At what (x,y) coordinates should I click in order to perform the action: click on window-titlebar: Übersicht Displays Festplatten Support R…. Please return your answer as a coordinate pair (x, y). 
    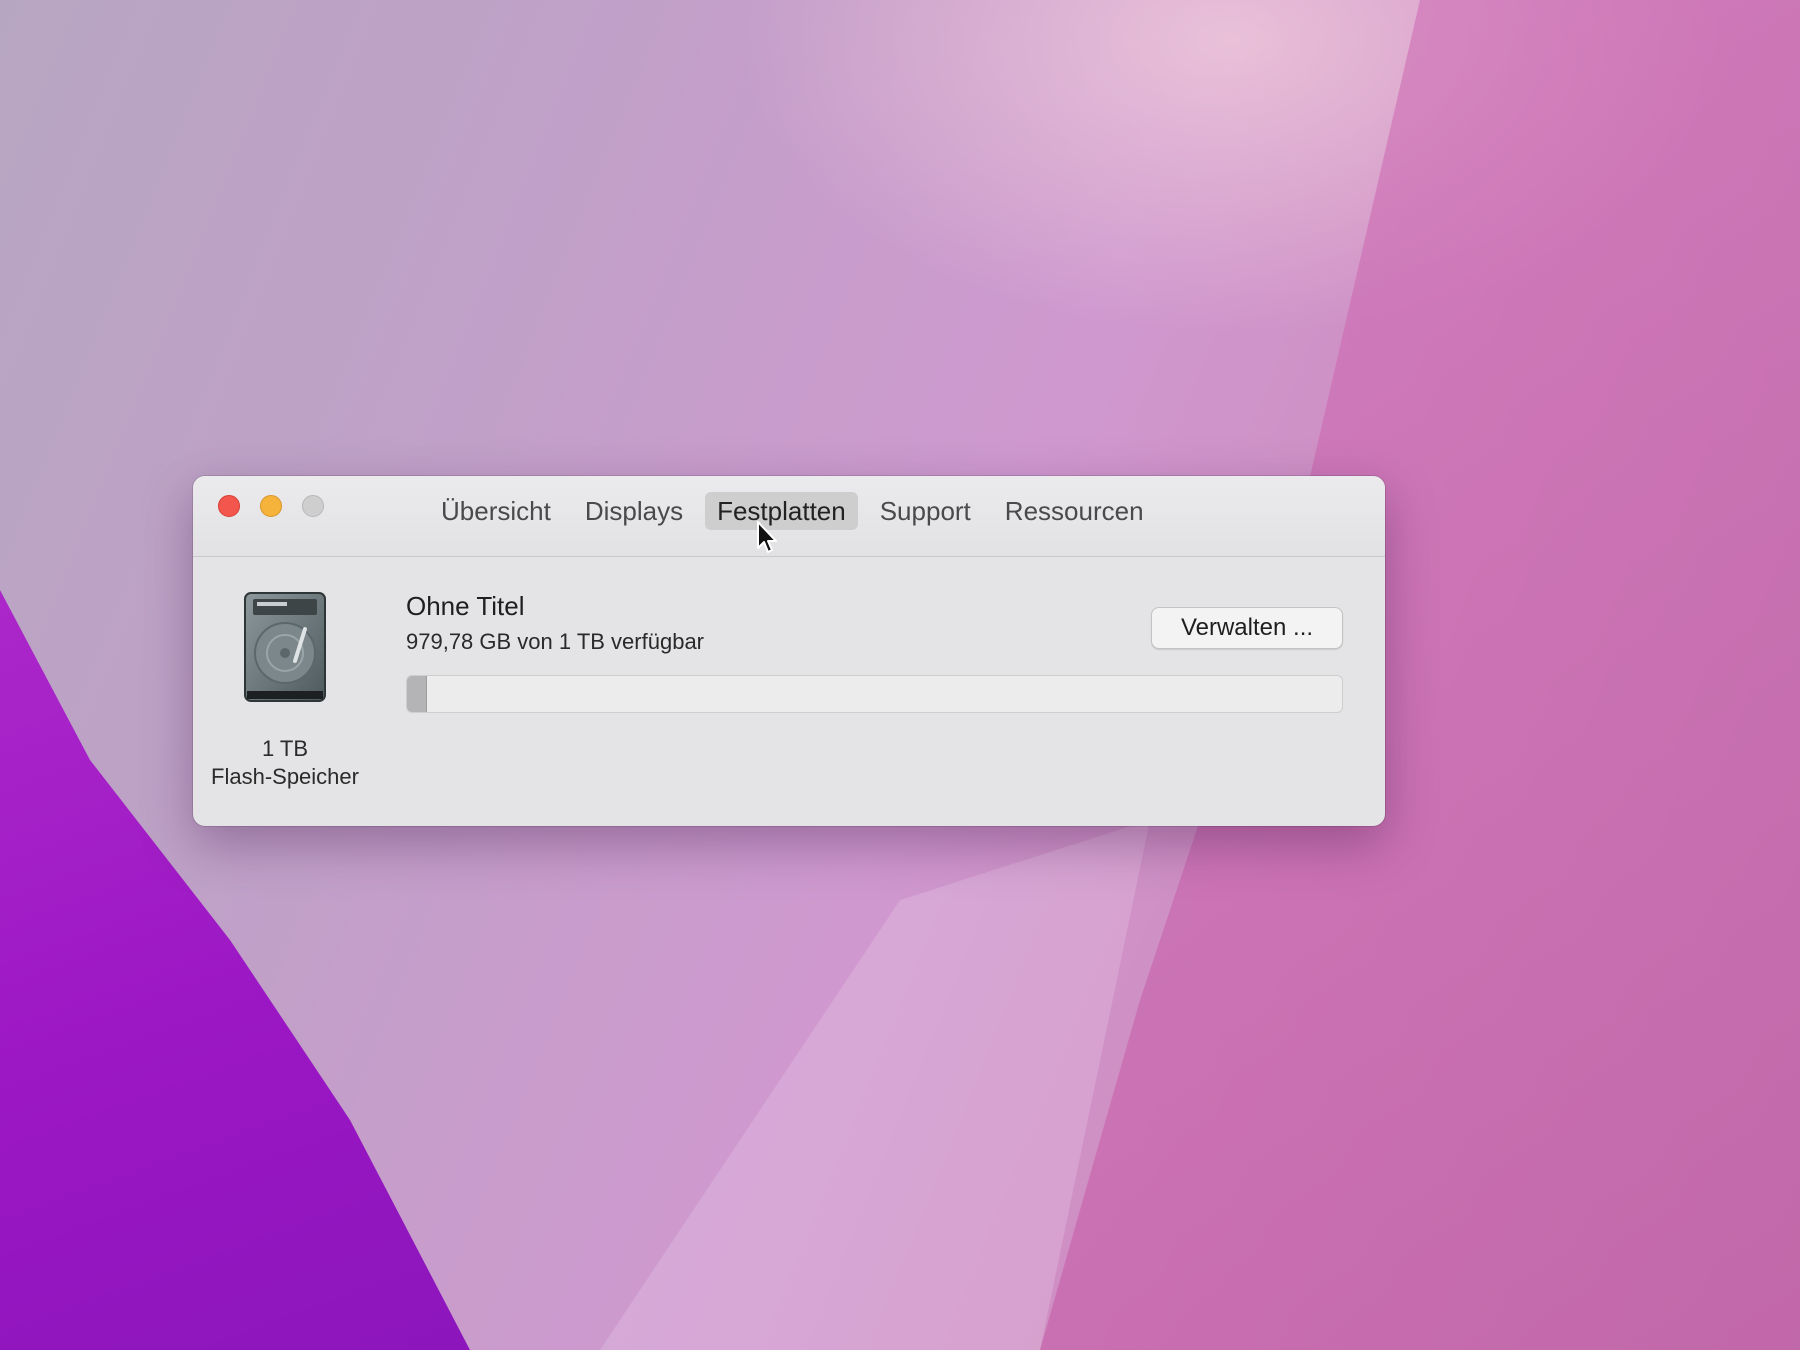
    Looking at the image, I should click on (789, 516).